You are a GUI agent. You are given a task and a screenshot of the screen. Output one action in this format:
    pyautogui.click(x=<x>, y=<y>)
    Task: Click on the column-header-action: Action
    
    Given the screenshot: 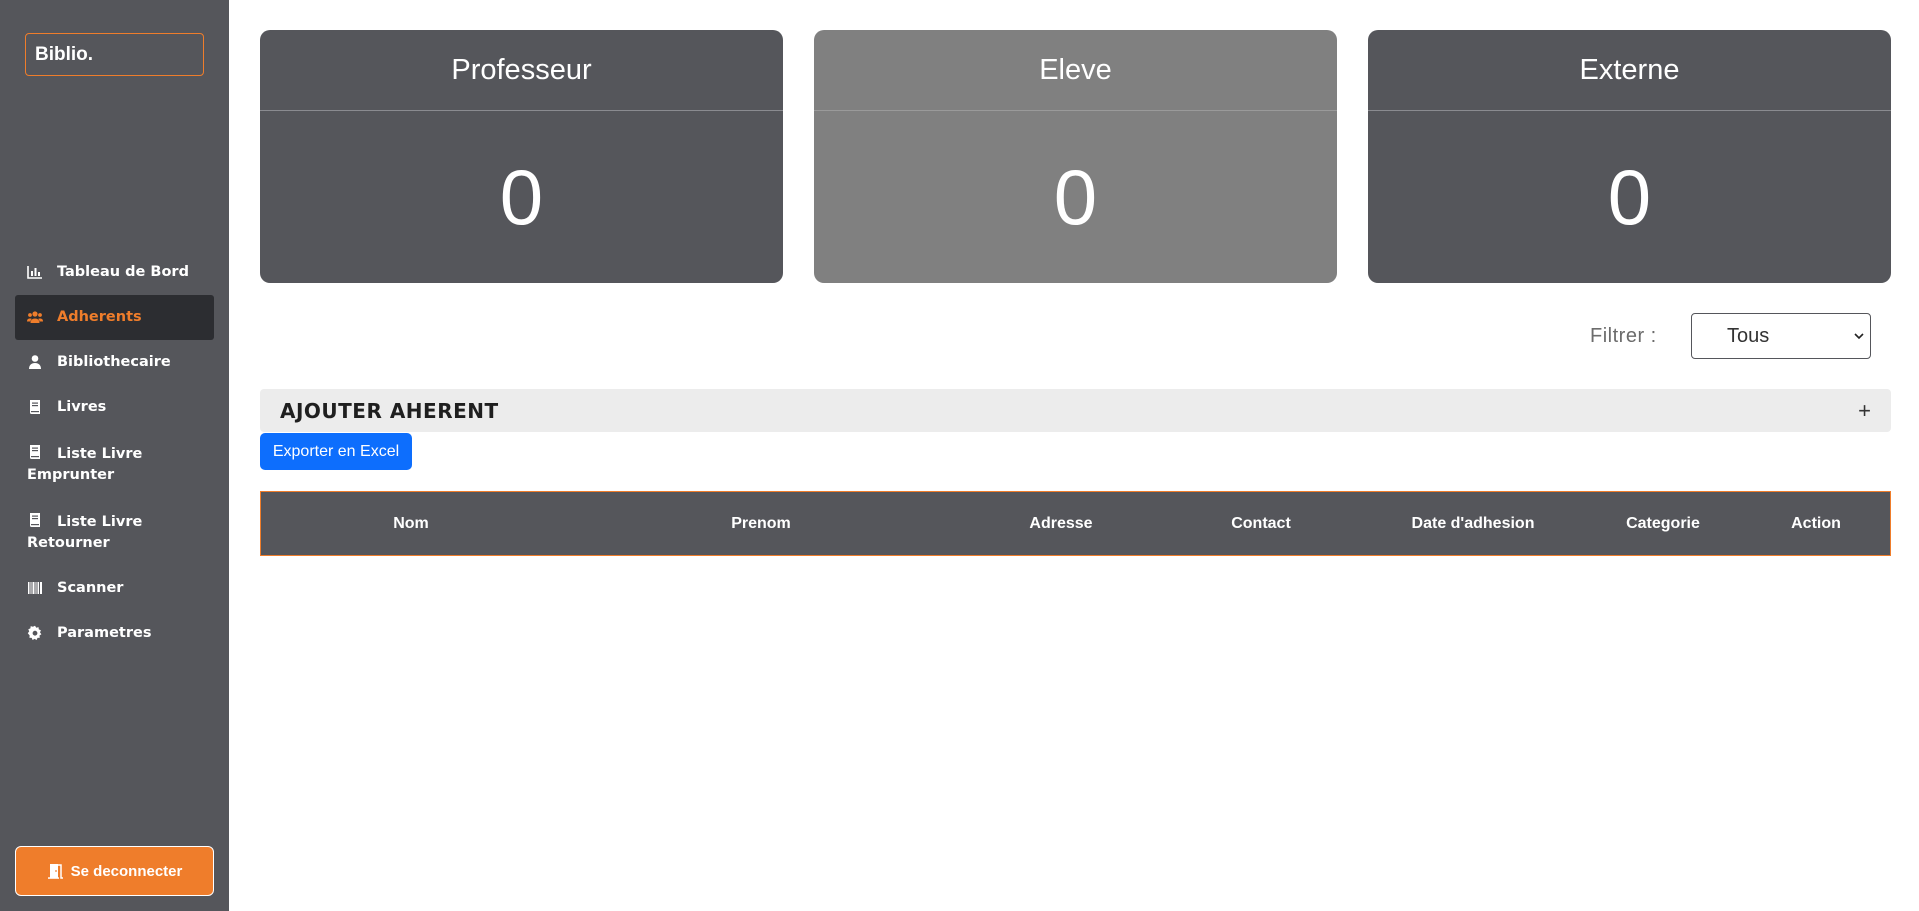 What is the action you would take?
    pyautogui.click(x=1816, y=523)
    